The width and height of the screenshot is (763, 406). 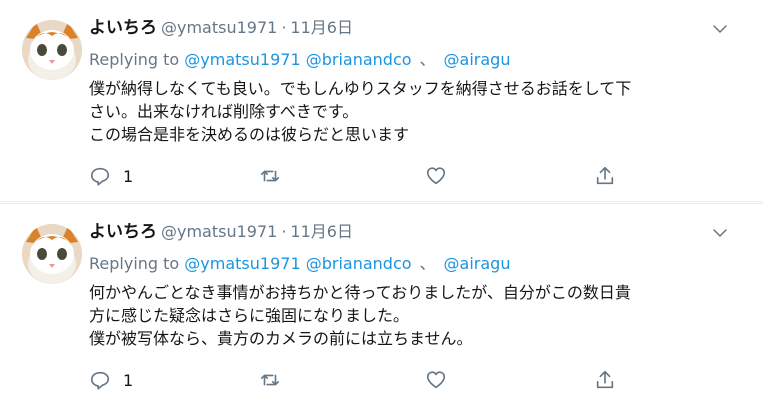 What do you see at coordinates (360, 292) in the screenshot?
I see `tweet-text-line: 何かやんごとなき事情がお持ちかと待っておりましたが、自分がこの数日貴` at bounding box center [360, 292].